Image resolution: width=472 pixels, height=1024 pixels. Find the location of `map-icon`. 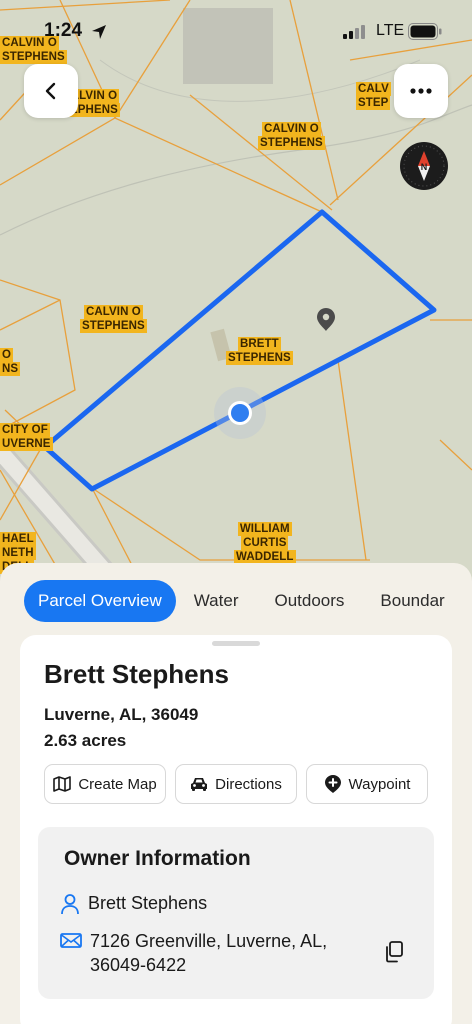

map-icon is located at coordinates (62, 784).